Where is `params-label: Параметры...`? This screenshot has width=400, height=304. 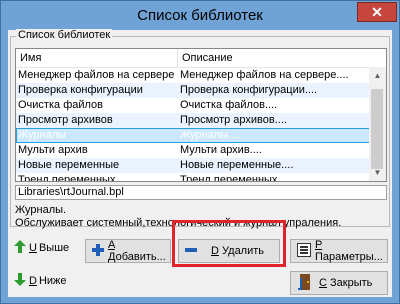
params-label: Параметры... is located at coordinates (349, 257).